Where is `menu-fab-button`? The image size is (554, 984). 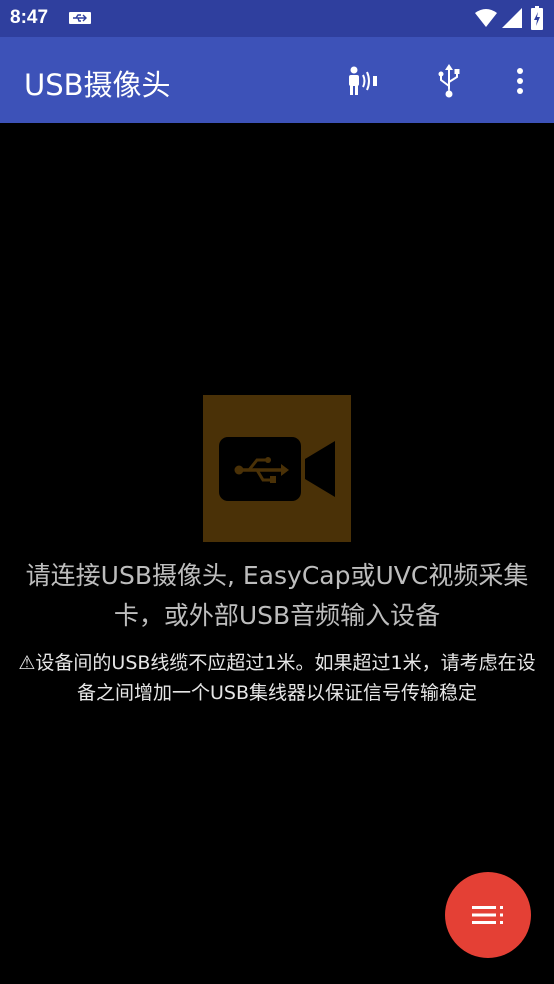 menu-fab-button is located at coordinates (488, 915).